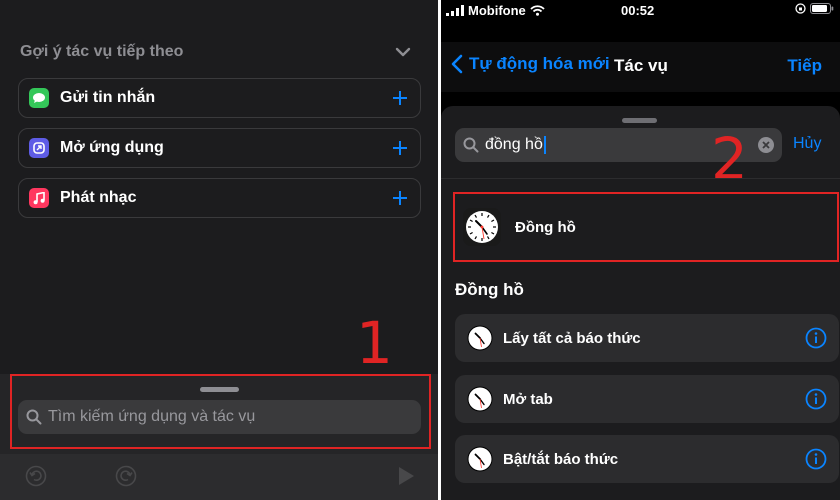  Describe the element at coordinates (647, 338) in the screenshot. I see `action-get-all-alarms: Lấy tất cả báo thức` at that location.